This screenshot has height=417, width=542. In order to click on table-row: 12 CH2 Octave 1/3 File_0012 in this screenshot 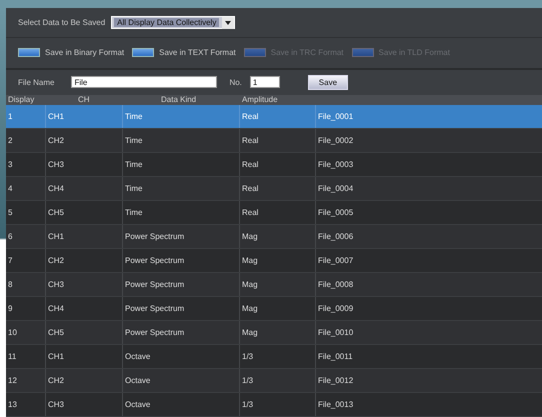, I will do `click(274, 380)`.